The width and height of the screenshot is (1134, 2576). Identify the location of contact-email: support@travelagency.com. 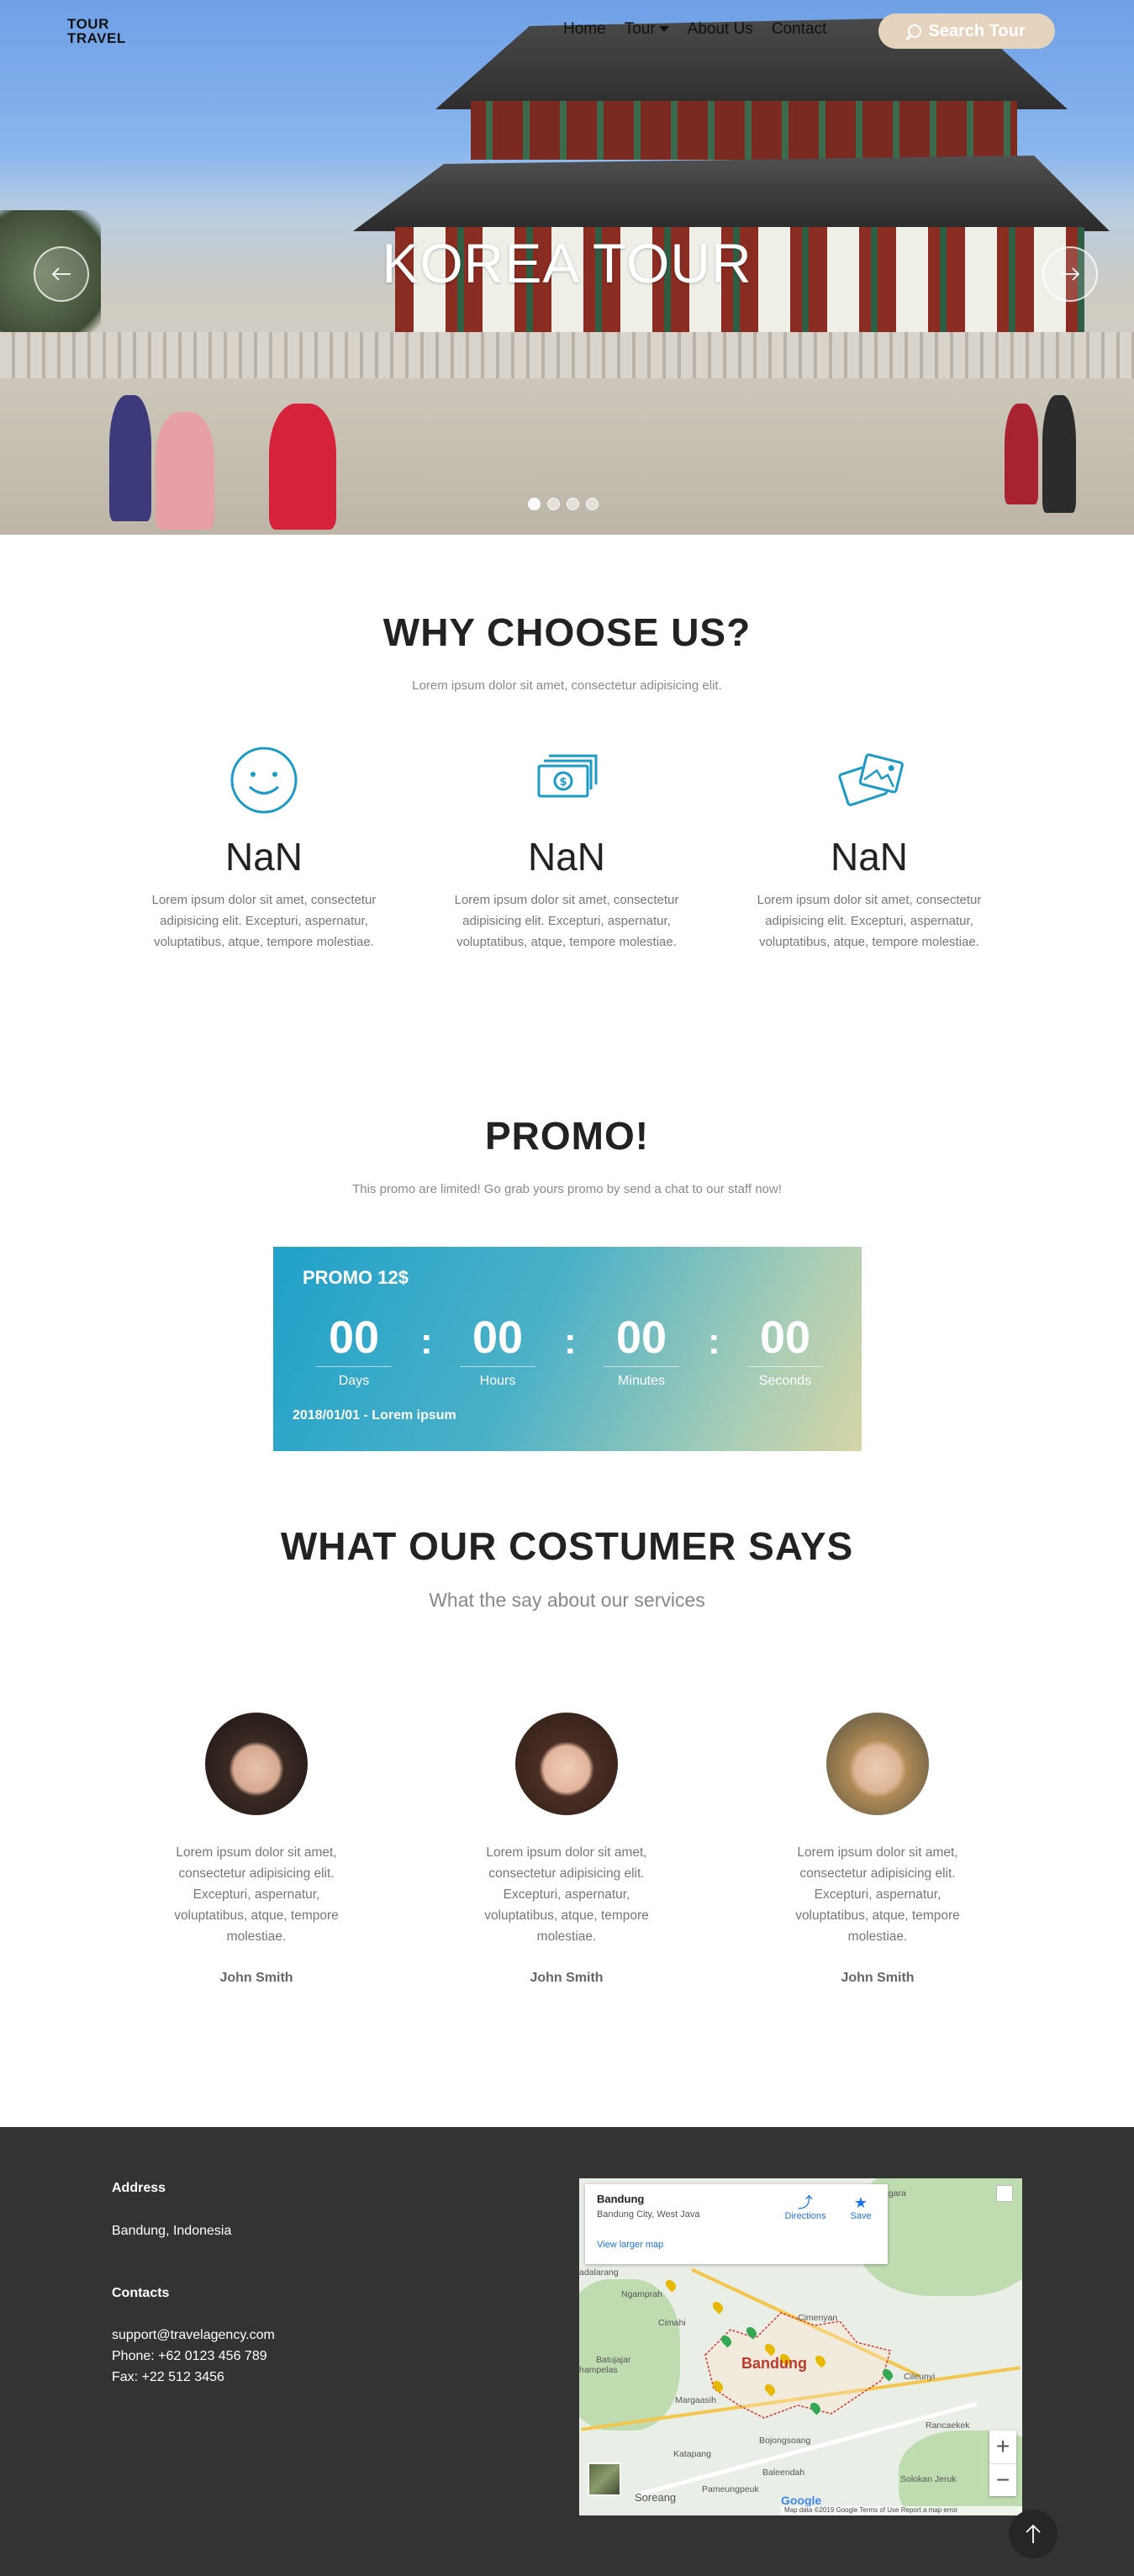
(194, 2335).